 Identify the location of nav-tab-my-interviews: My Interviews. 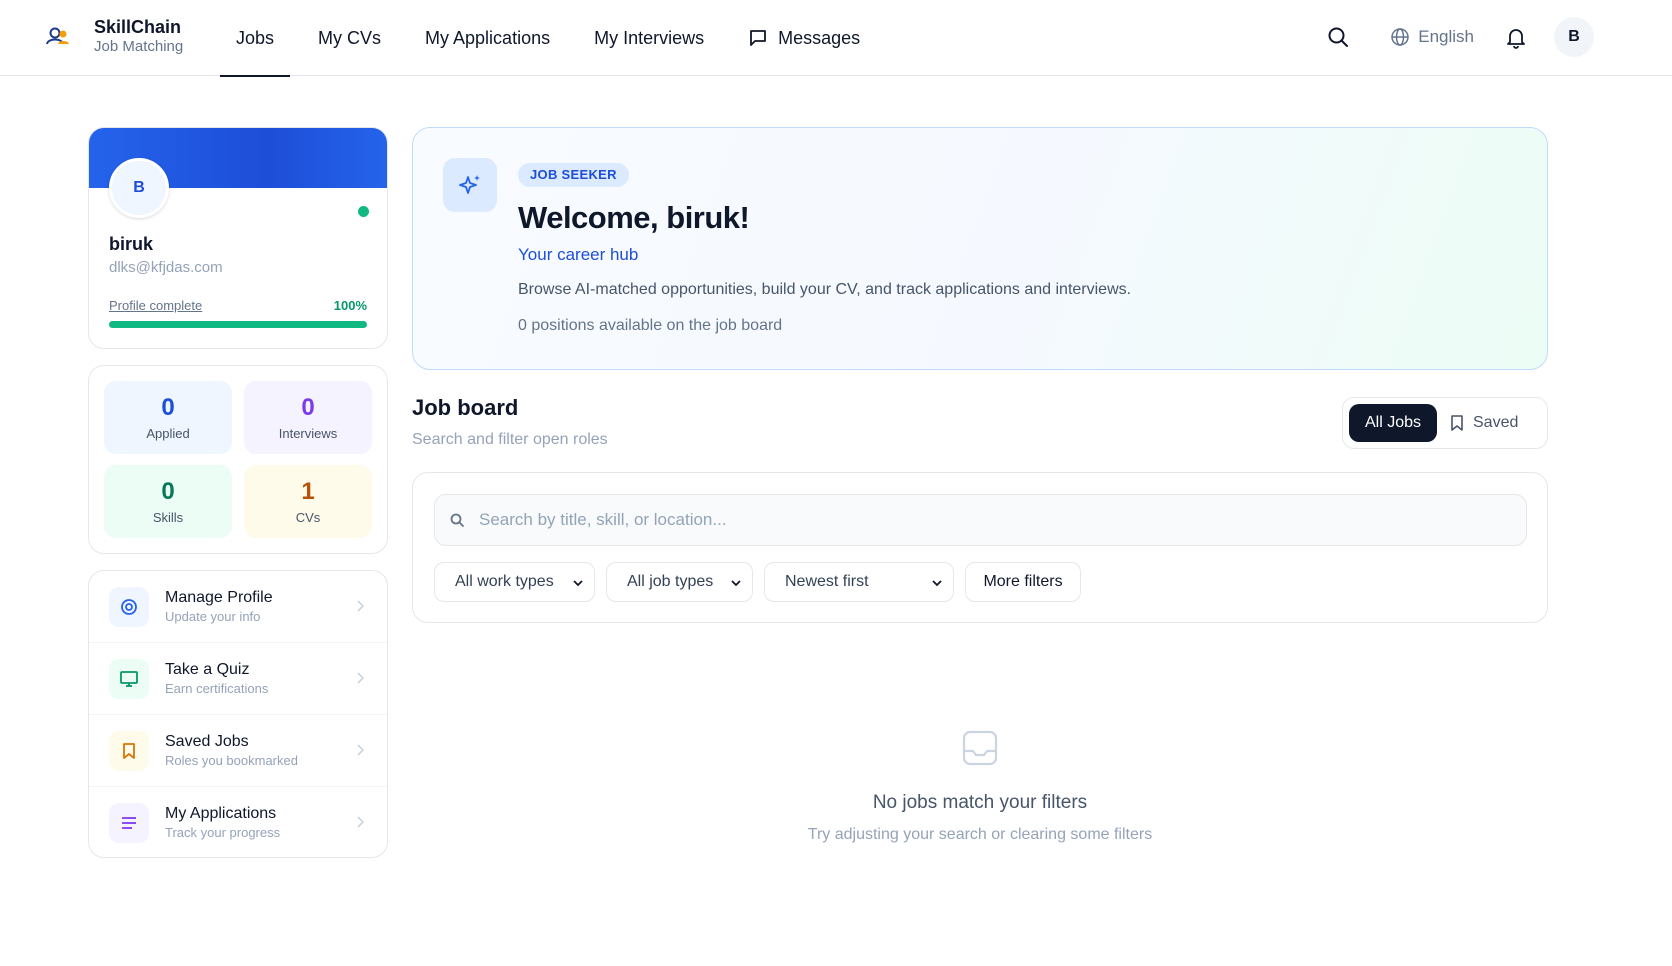
(649, 38).